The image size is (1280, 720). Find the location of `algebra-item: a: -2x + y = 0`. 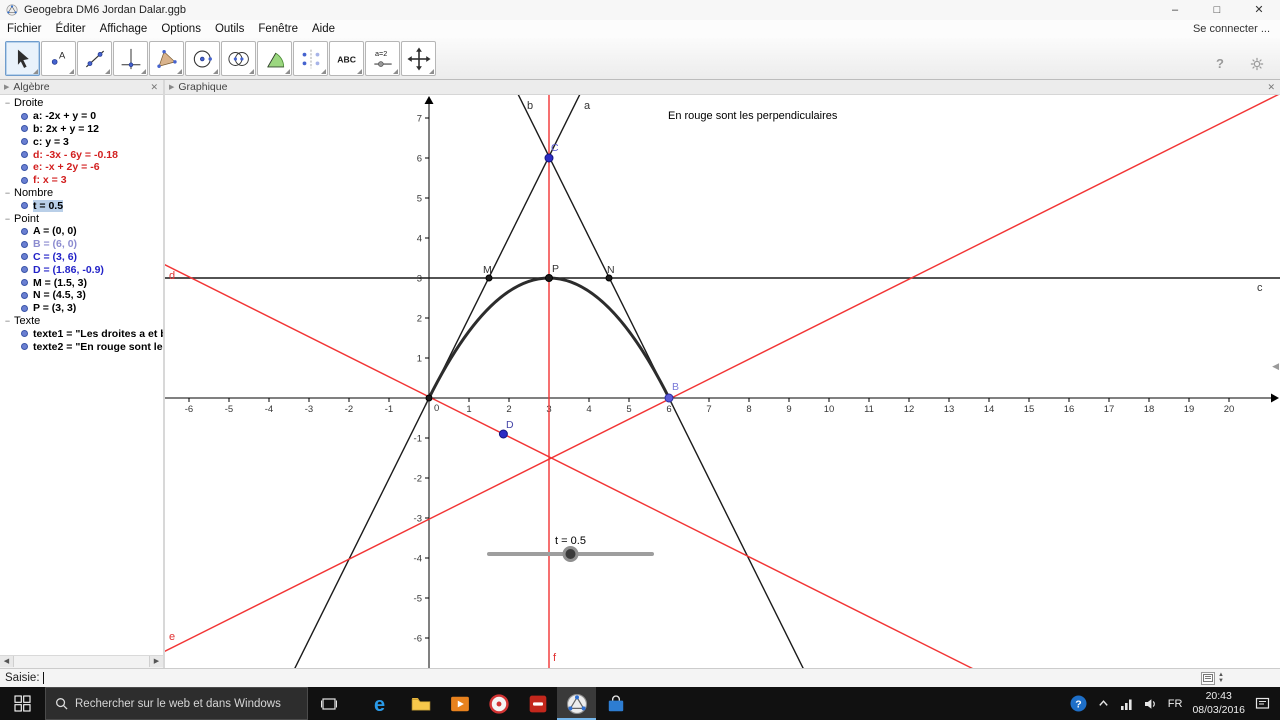

algebra-item: a: -2x + y = 0 is located at coordinates (81, 116).